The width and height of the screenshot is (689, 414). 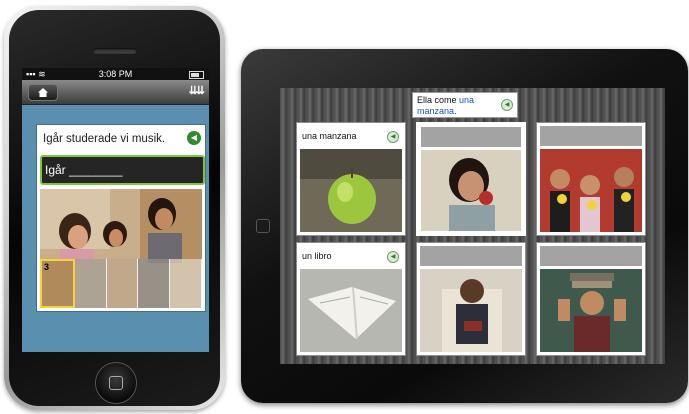 I want to click on sentence-caption: Ella come una manzana. ◀, so click(x=465, y=105).